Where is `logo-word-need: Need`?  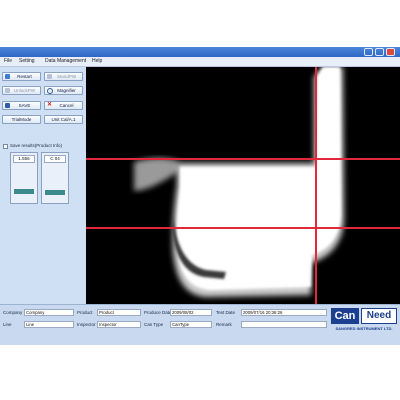
logo-word-need: Need is located at coordinates (379, 316).